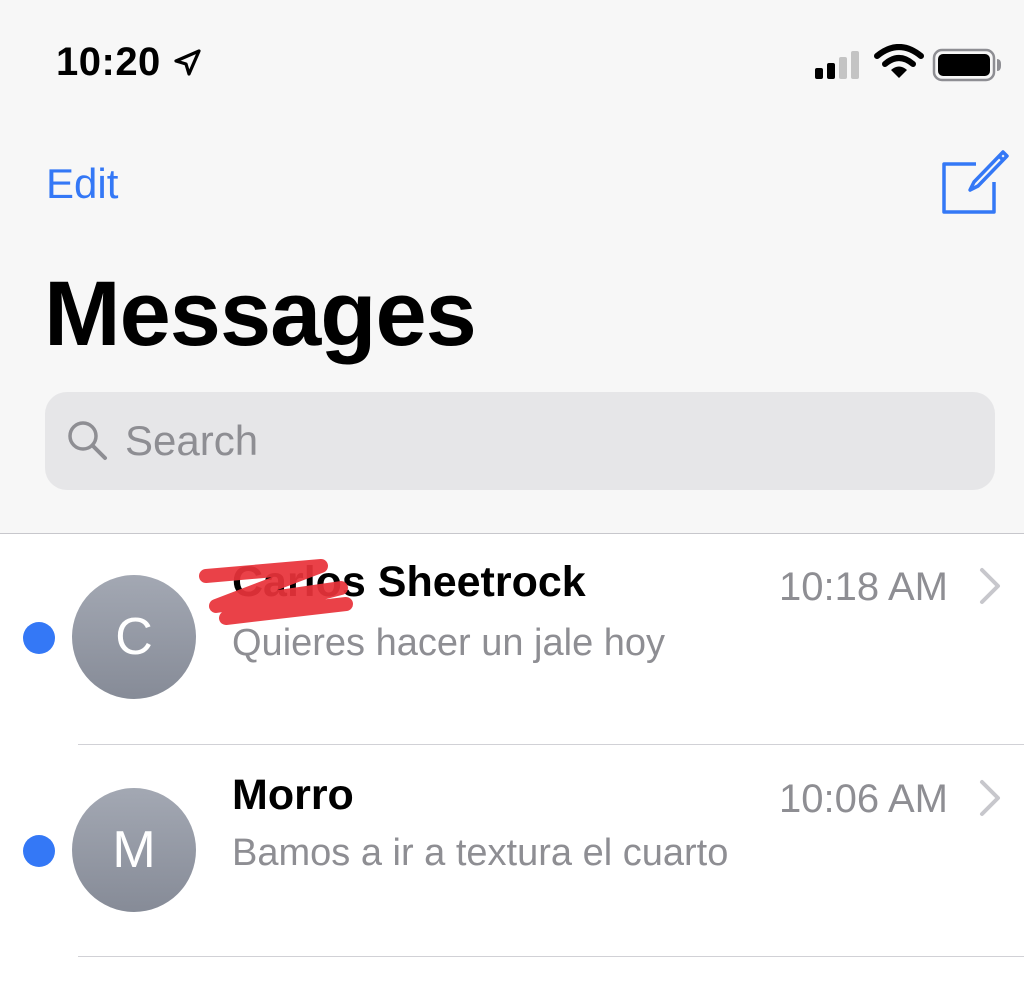 The image size is (1024, 986). I want to click on search-input, so click(545, 441).